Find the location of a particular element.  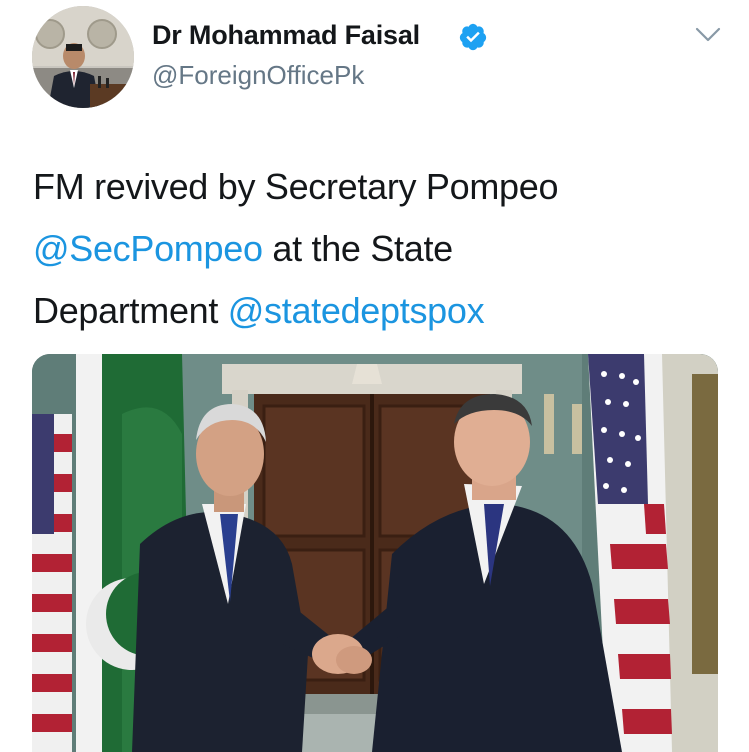

tweet-text-part3: Department is located at coordinates (130, 310).